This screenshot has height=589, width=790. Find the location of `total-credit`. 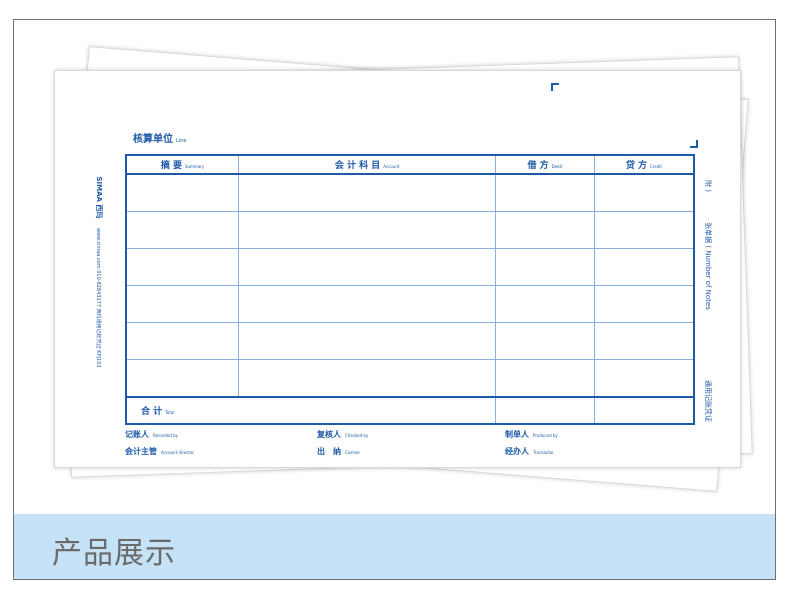

total-credit is located at coordinates (644, 410).